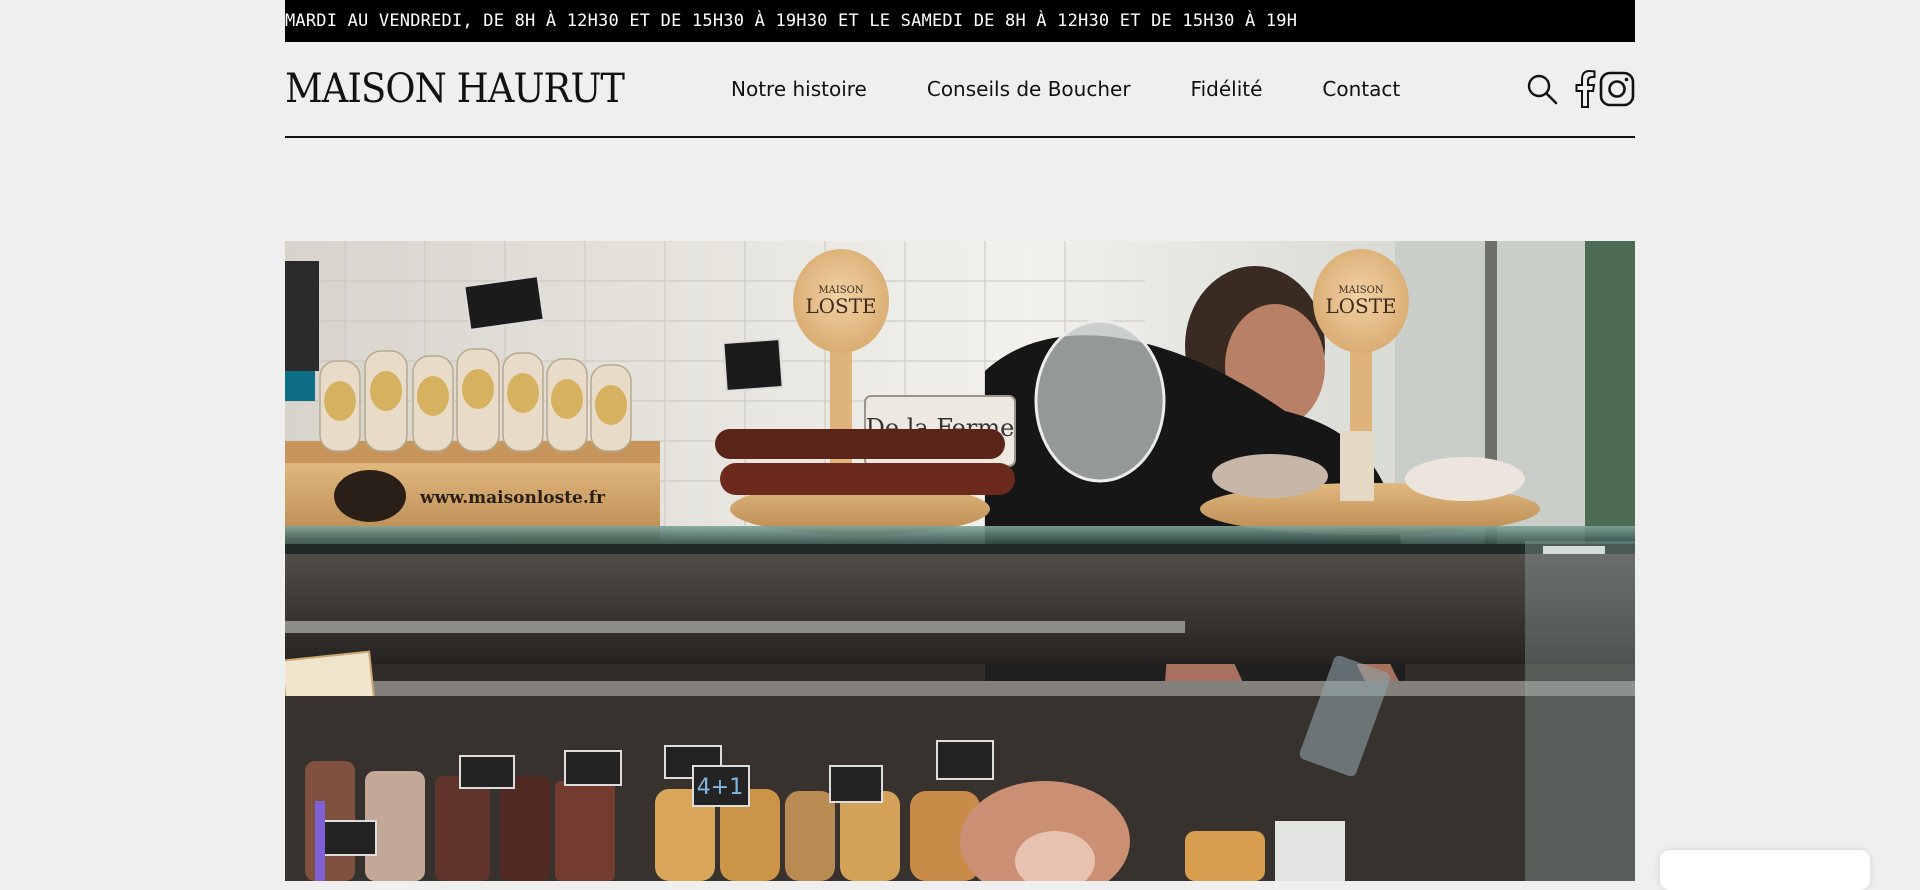 The width and height of the screenshot is (1920, 890). Describe the element at coordinates (1361, 89) in the screenshot. I see `nav-link-contact: Contact` at that location.